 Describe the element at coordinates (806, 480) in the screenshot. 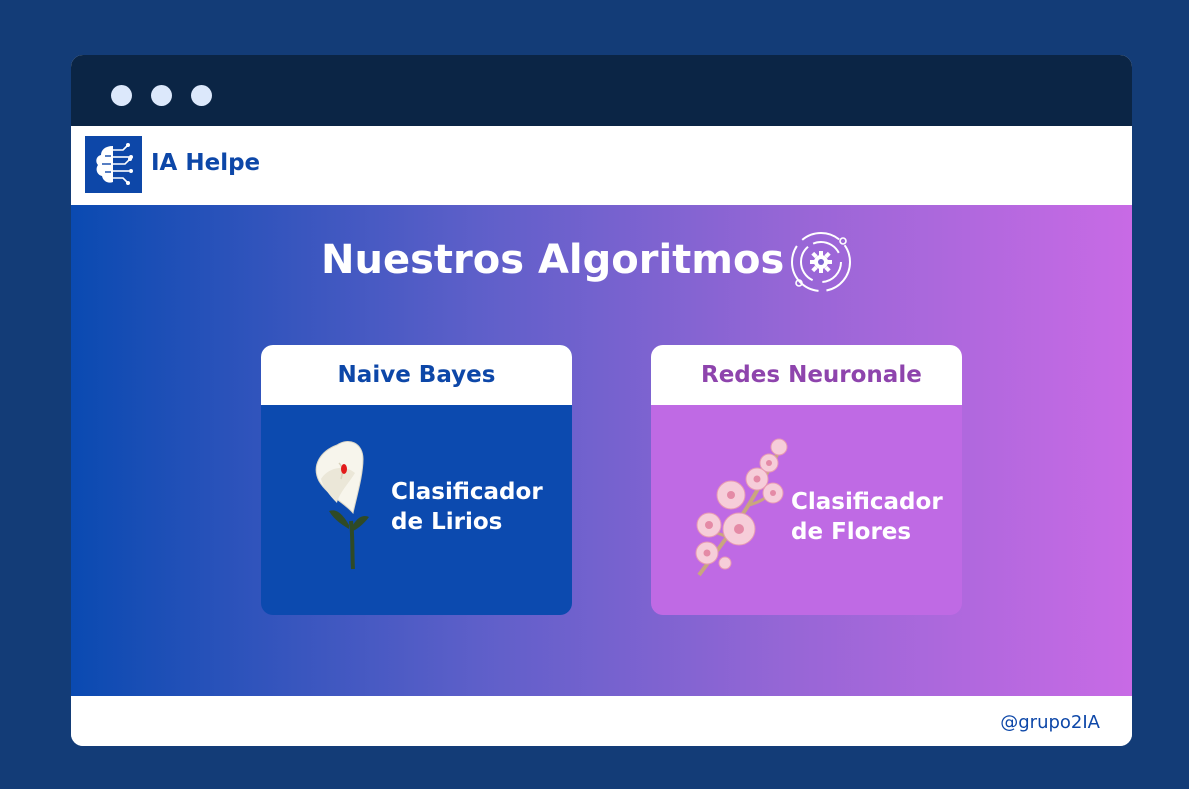

I see `neural-networks-card: Redes Neuronales Clasificador de Flores` at that location.